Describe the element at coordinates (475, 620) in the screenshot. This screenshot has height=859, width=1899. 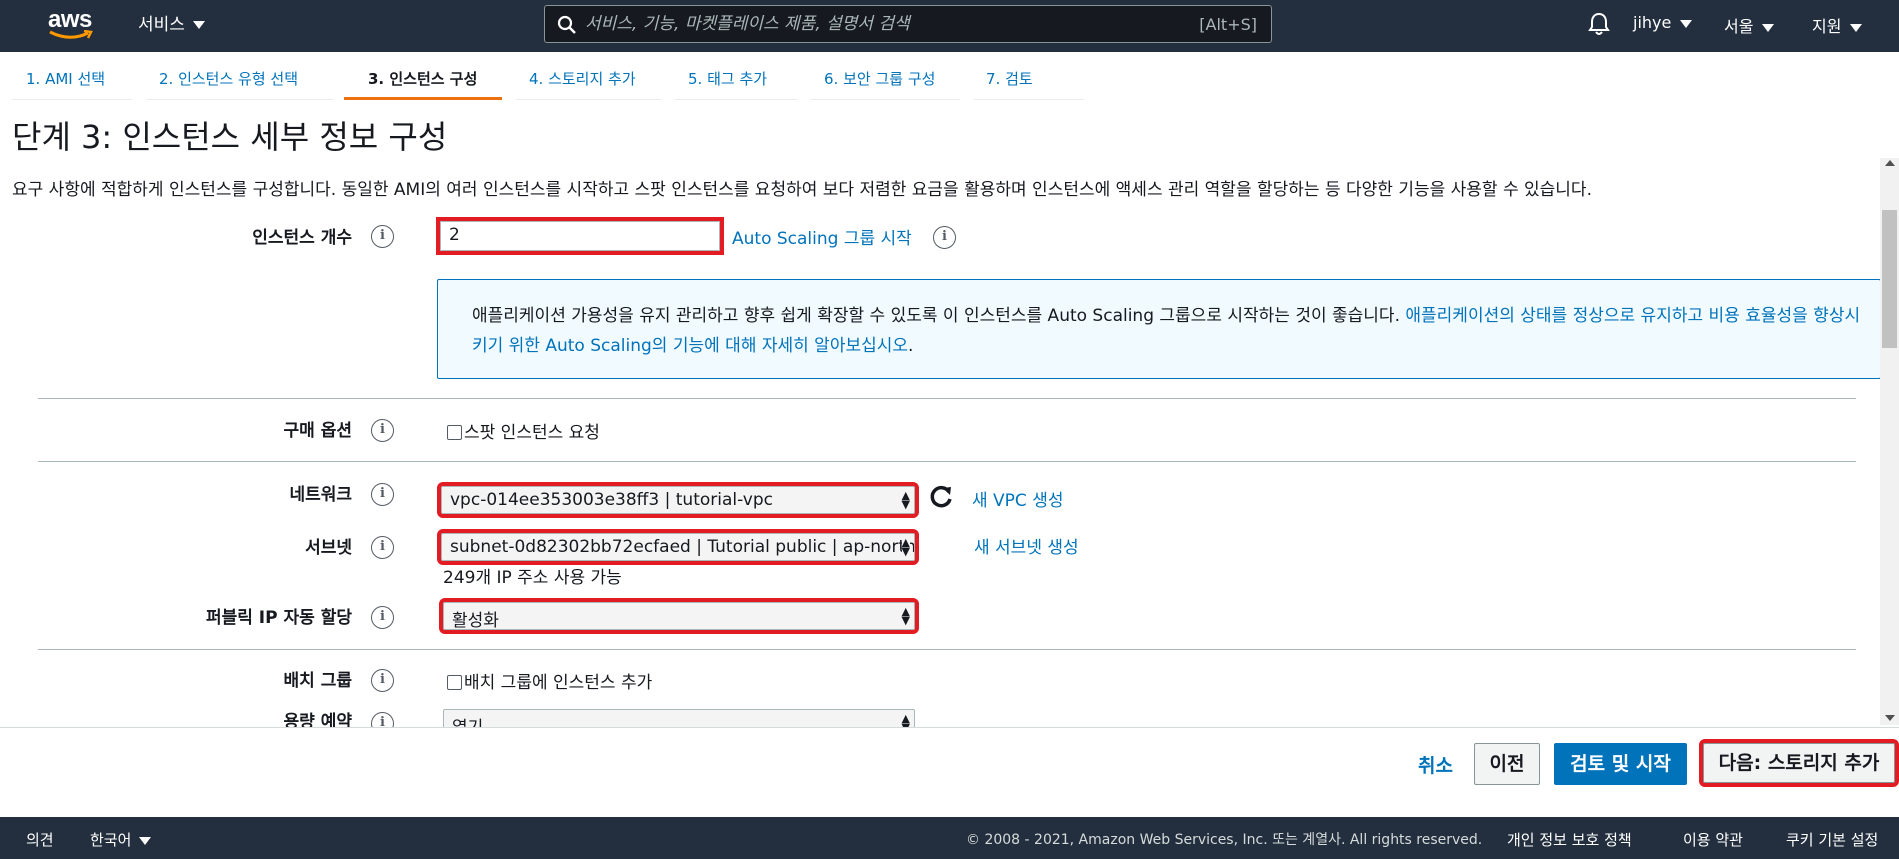
I see `auto-assign-public-ip-value: 활성화` at that location.